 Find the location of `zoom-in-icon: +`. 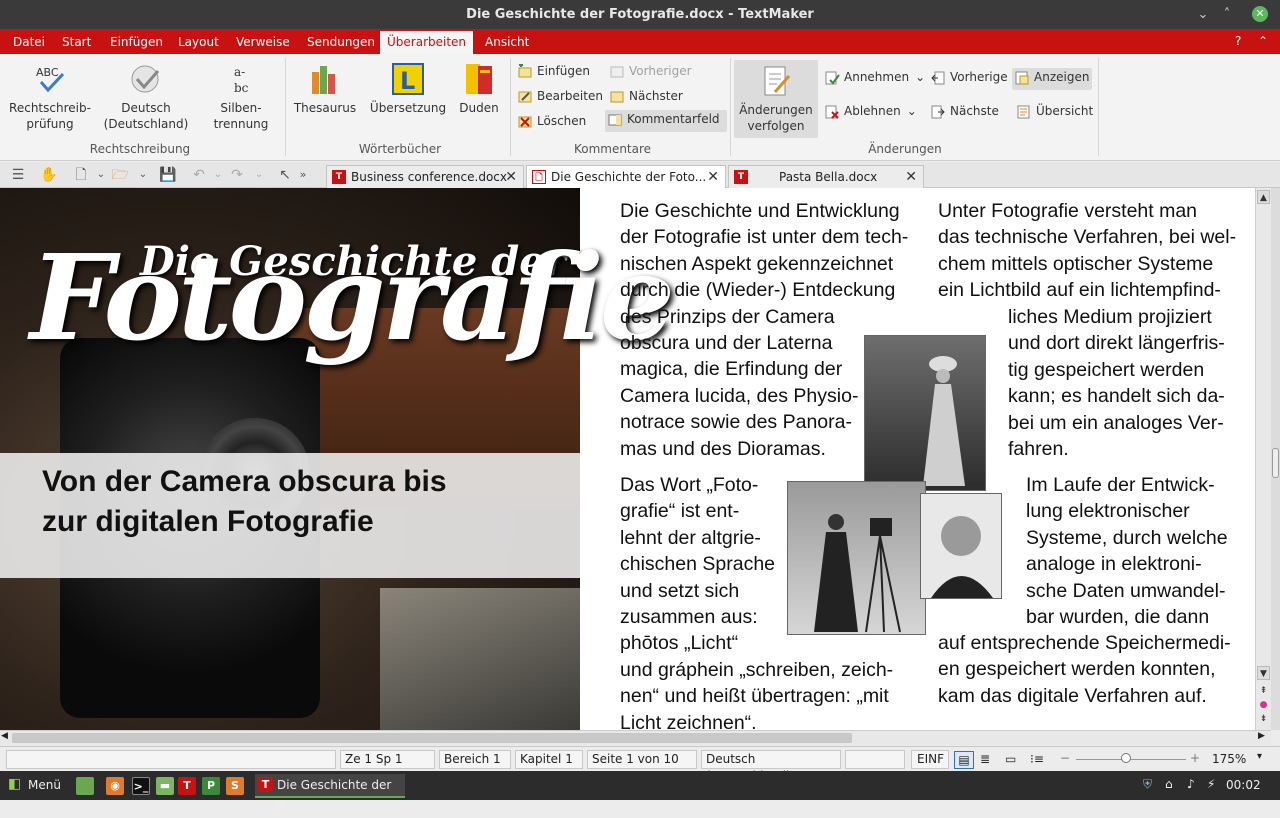

zoom-in-icon: + is located at coordinates (1195, 758).